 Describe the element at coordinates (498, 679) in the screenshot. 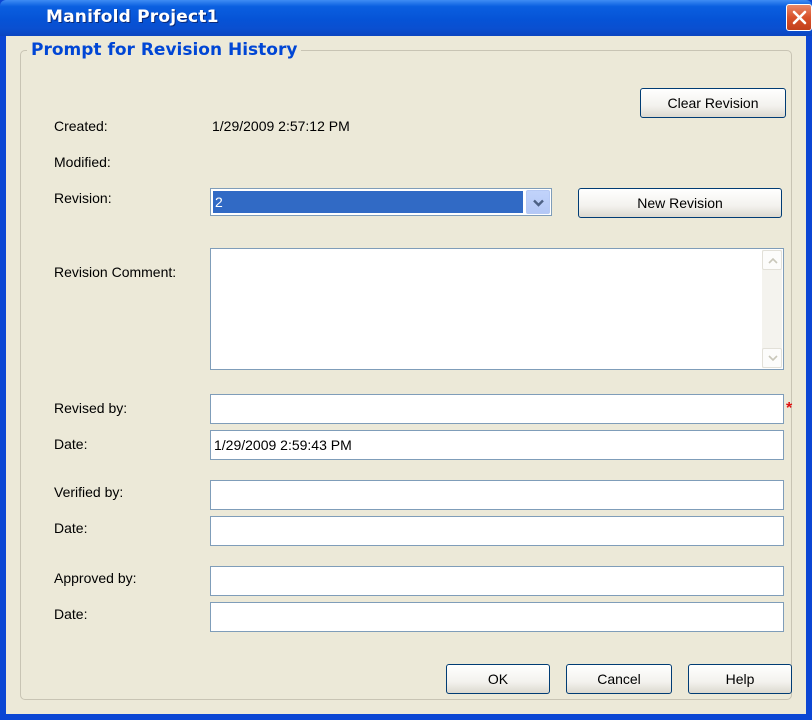

I see `ok-button: OK` at that location.